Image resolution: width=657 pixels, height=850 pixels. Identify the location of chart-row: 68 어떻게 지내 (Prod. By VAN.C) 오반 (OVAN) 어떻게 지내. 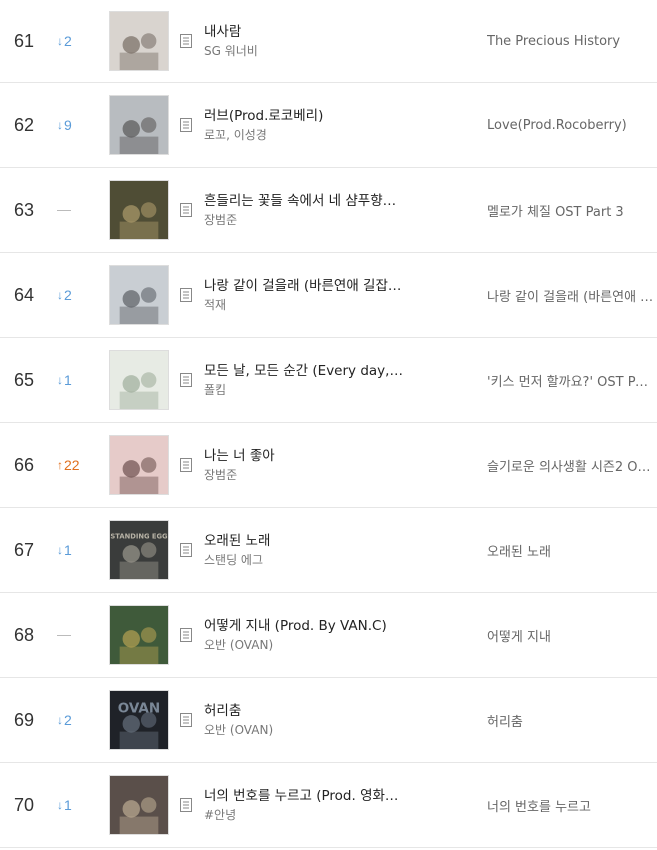
(328, 635).